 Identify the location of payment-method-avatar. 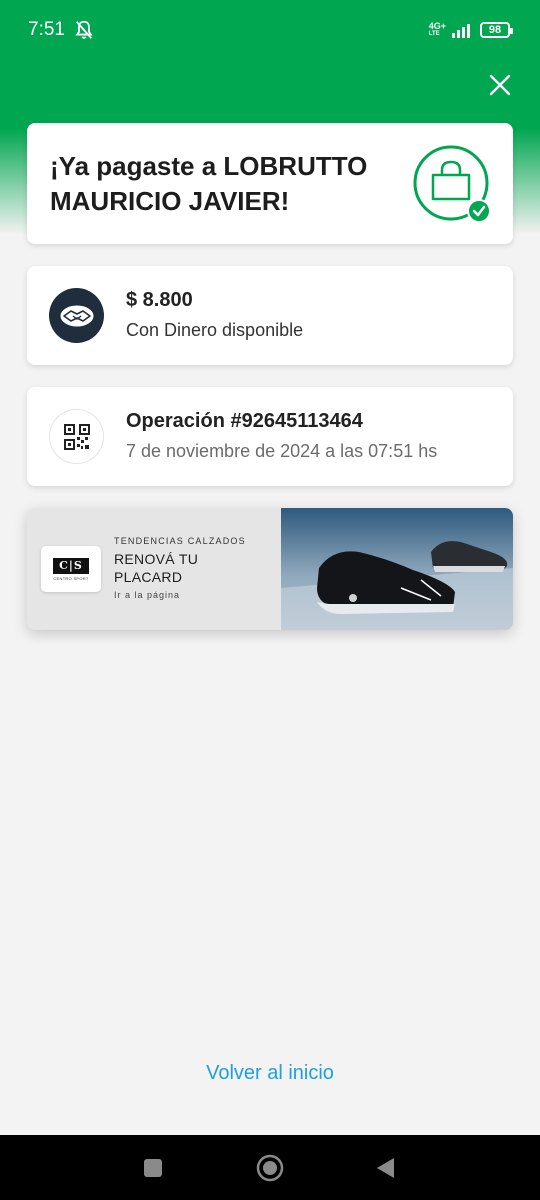
(76, 315).